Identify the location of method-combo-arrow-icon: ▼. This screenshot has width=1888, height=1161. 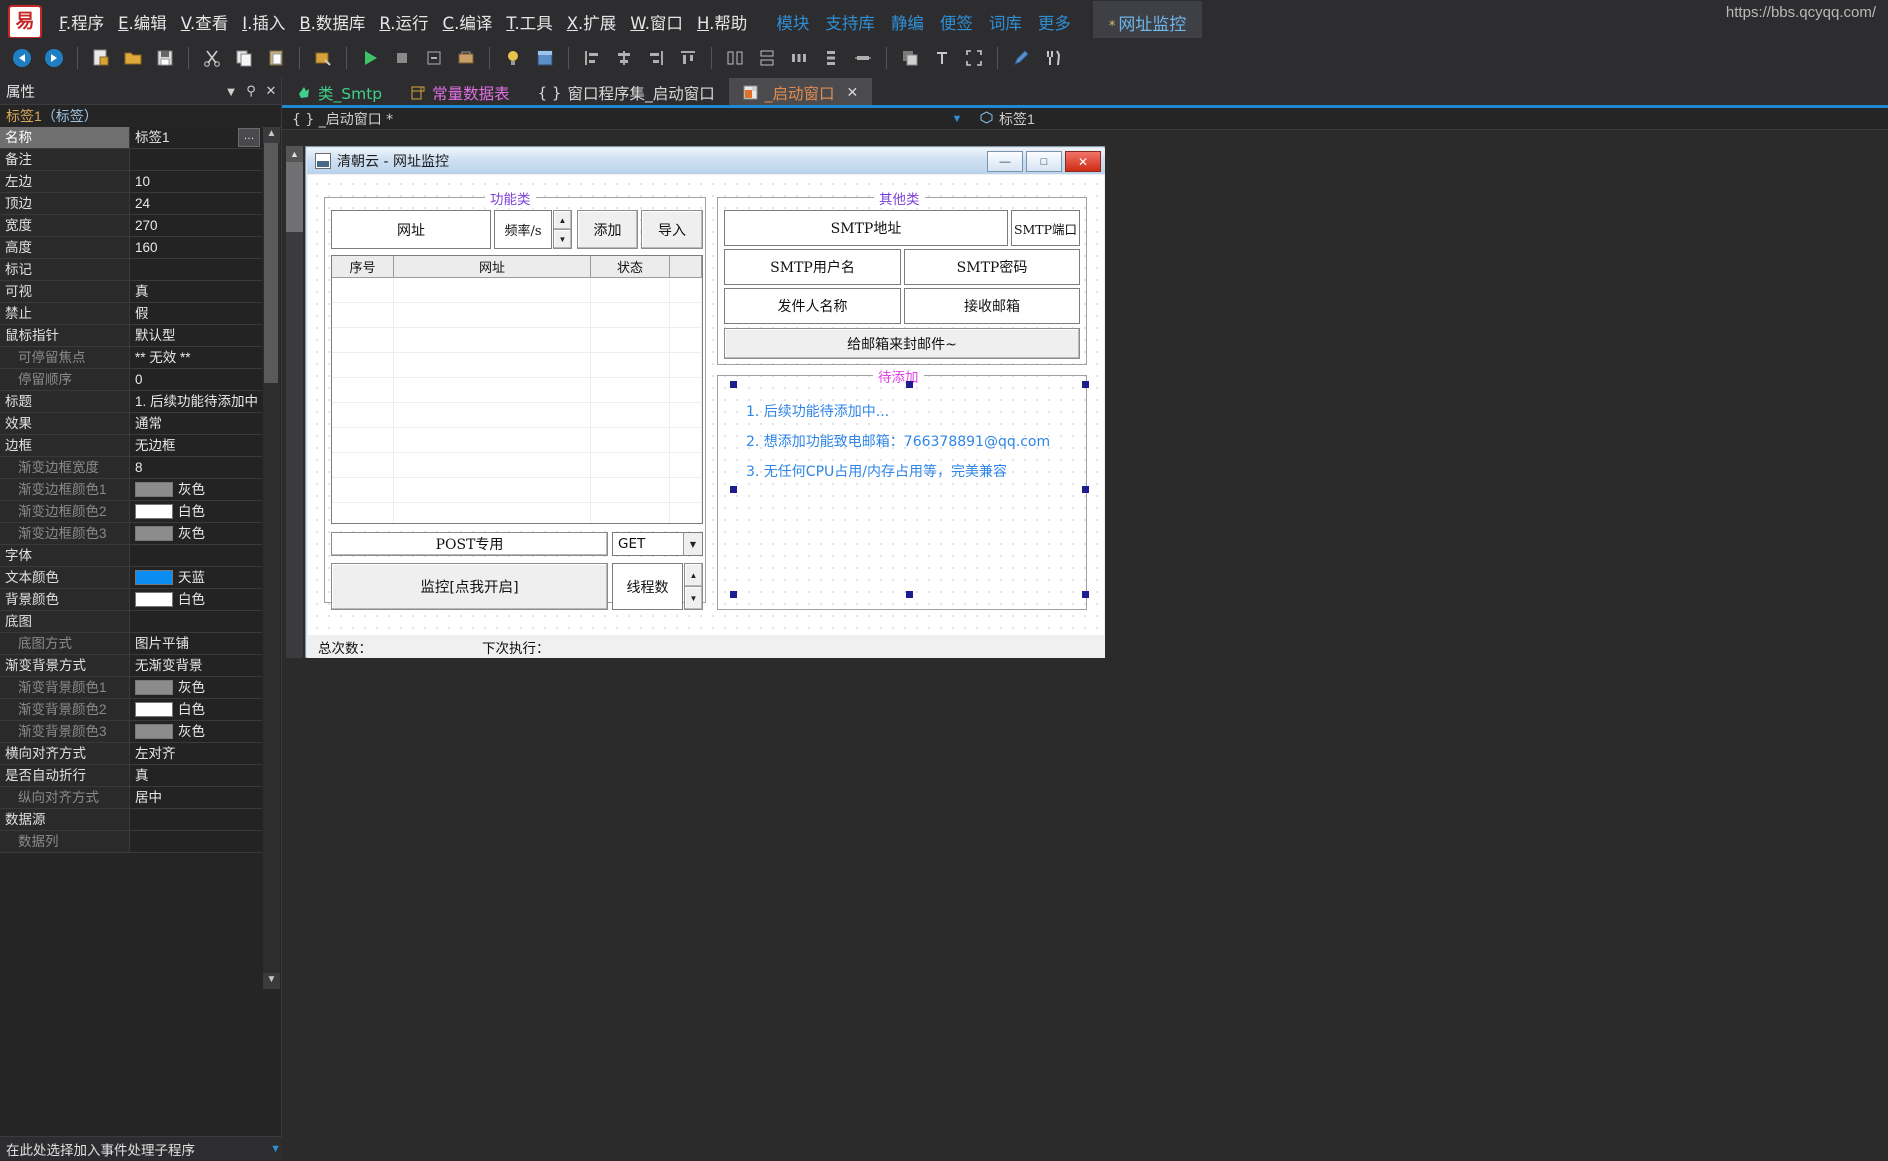
(692, 544).